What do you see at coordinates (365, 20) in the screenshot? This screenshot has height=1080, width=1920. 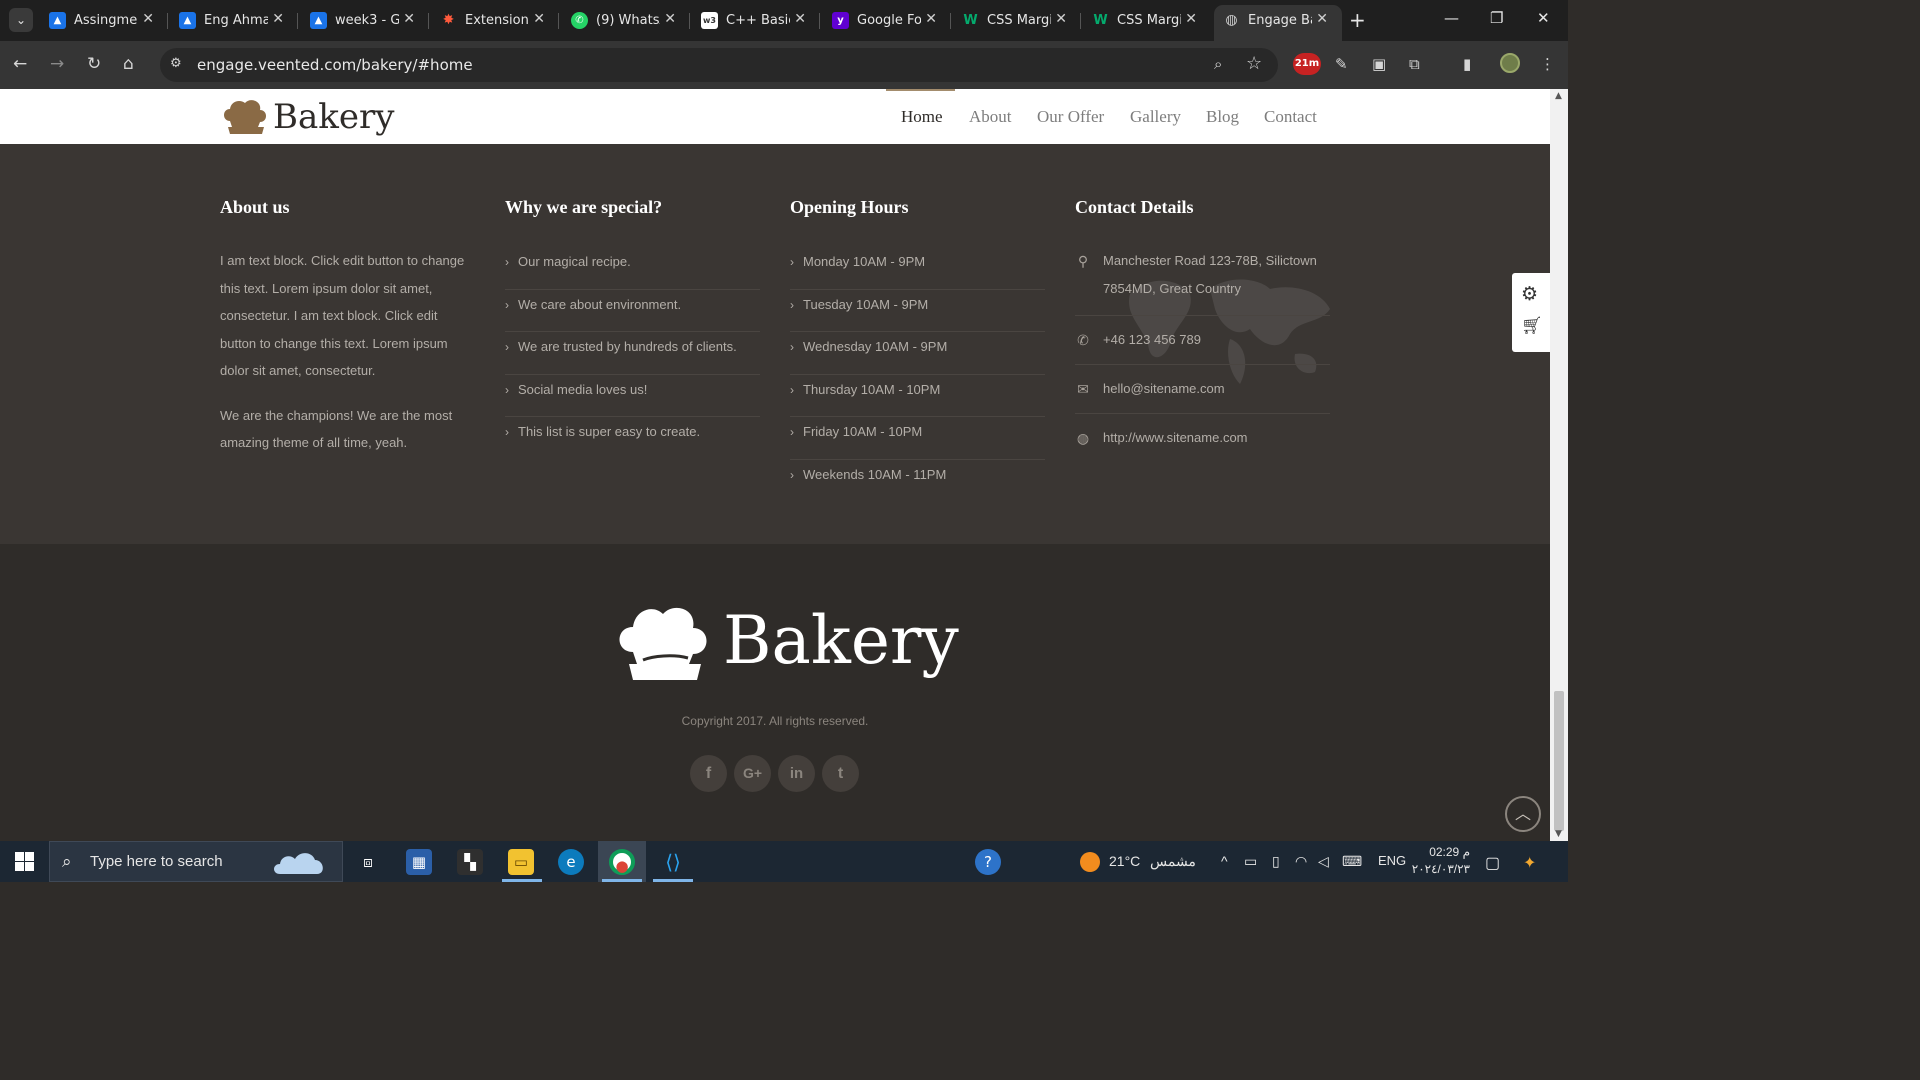 I see `browser-tab: ▲ week3 - Go ✕` at bounding box center [365, 20].